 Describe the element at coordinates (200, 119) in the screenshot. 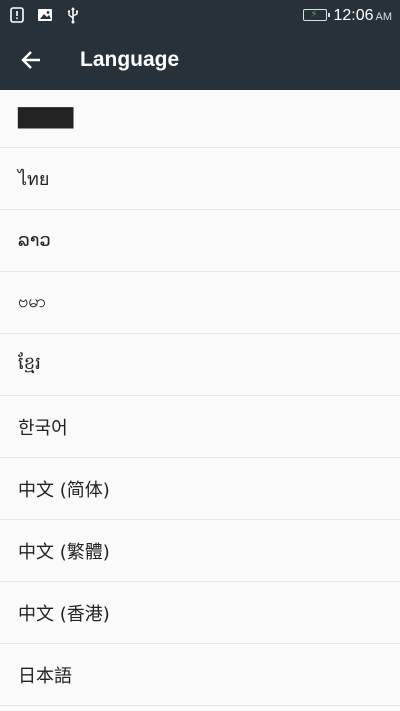

I see `language-item: ████` at that location.